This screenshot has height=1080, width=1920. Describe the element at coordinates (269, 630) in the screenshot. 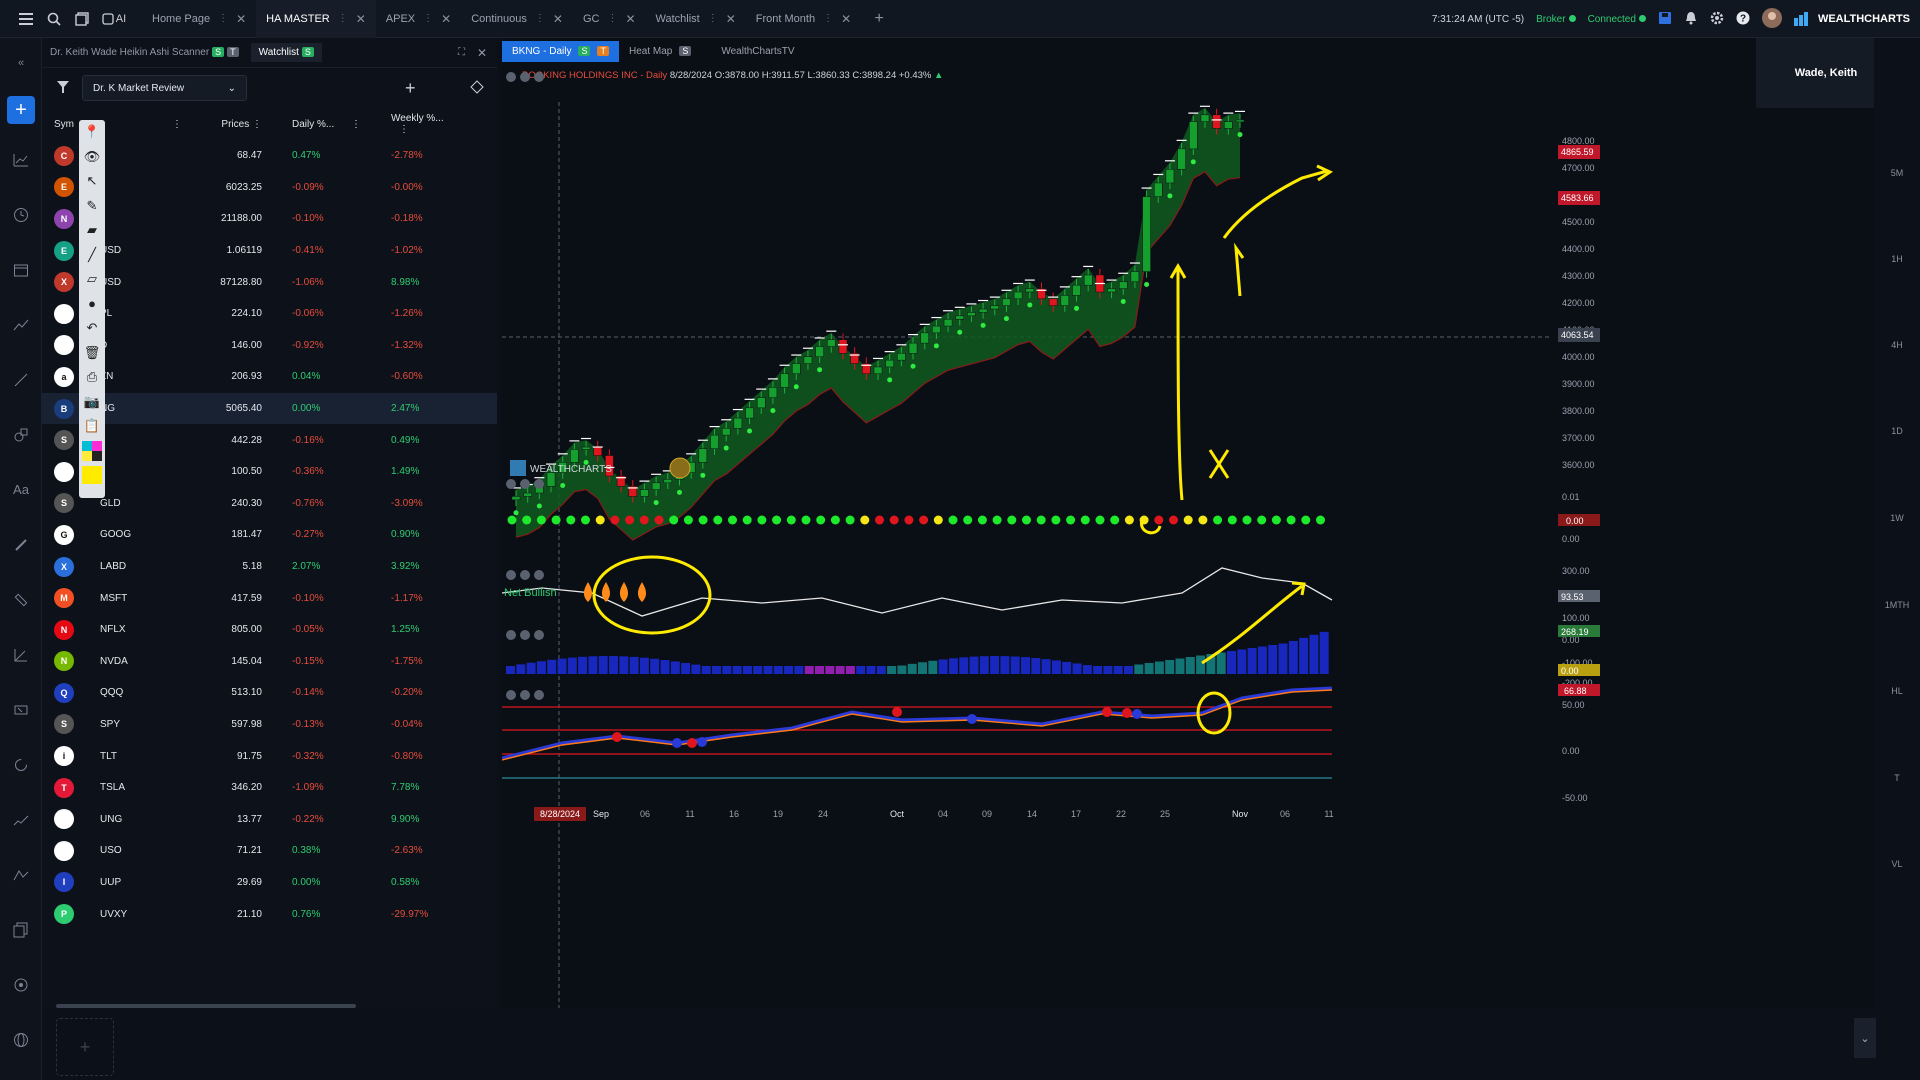

I see `table-row: N NFLX 805.00 -0.05% 1.25%` at that location.